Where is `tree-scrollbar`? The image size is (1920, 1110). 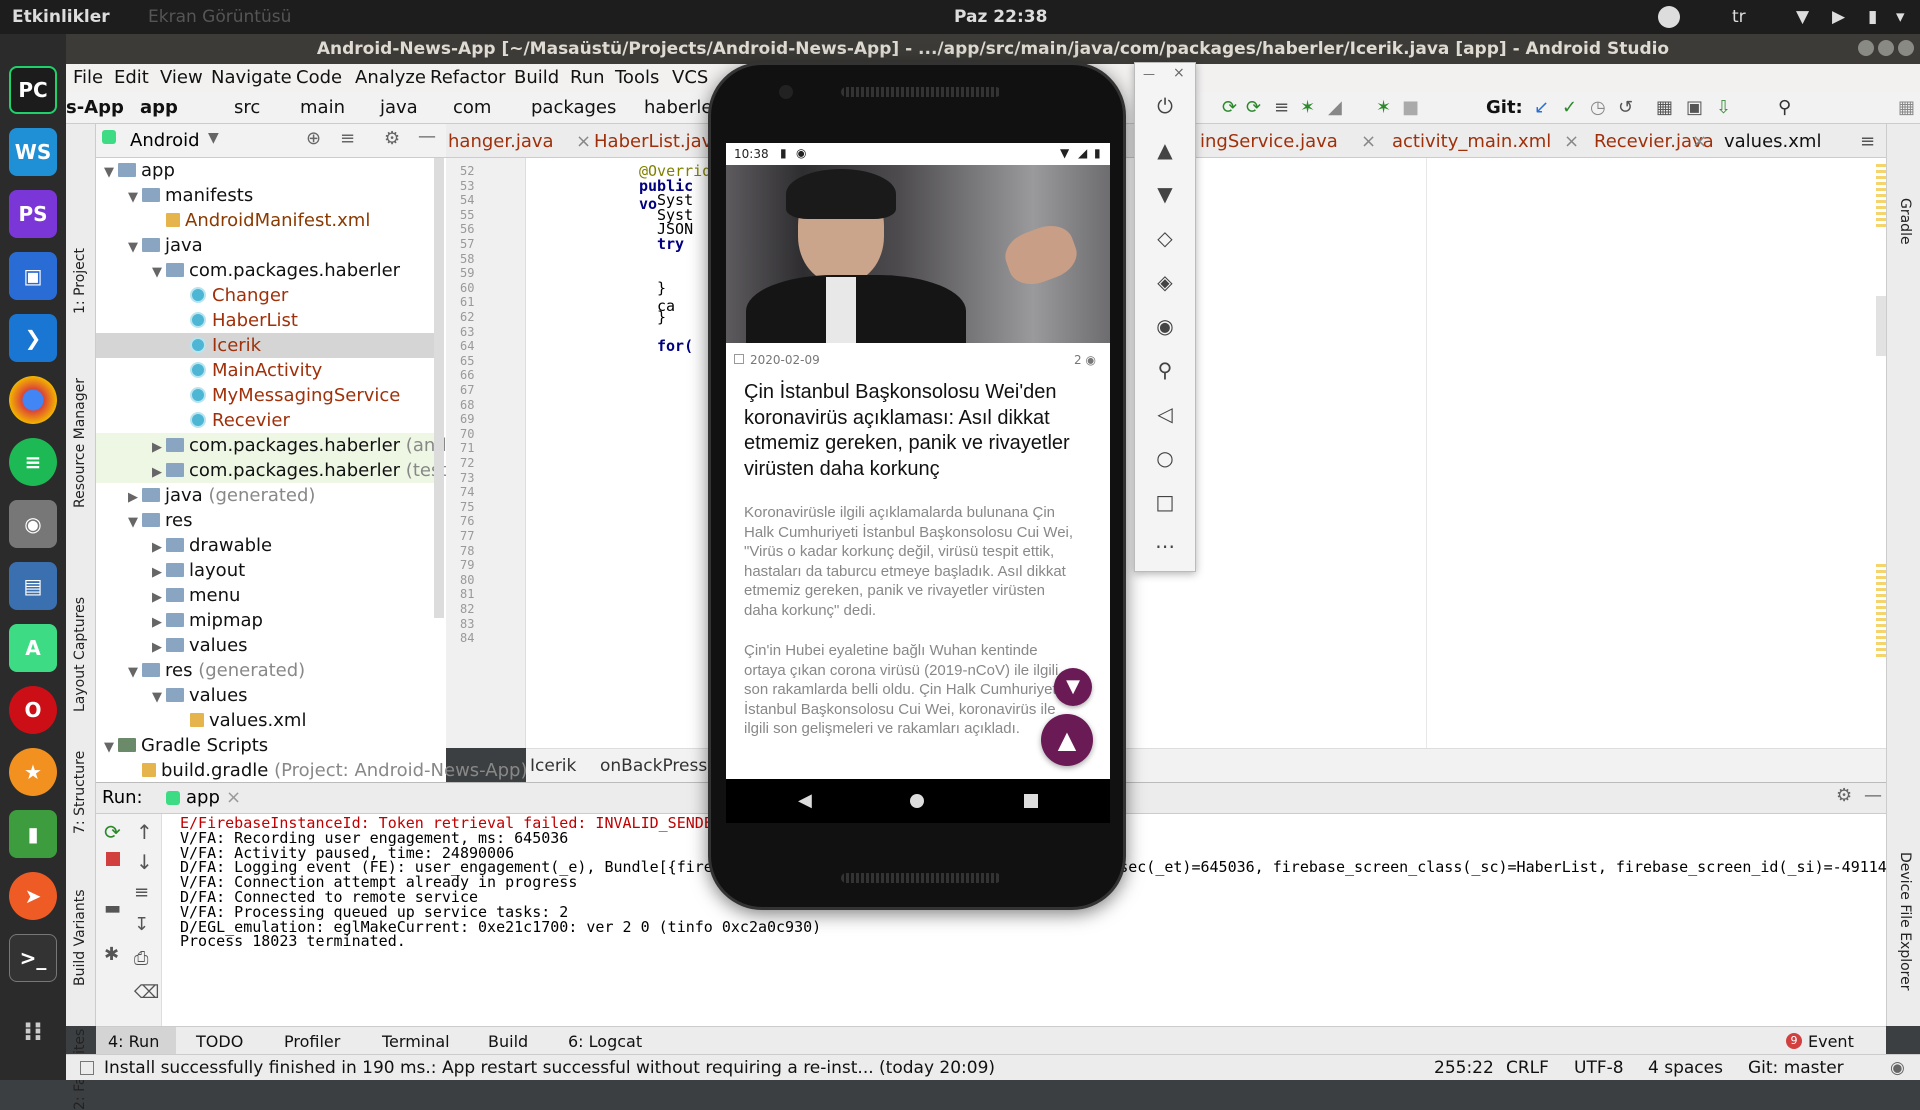
tree-scrollbar is located at coordinates (439, 388).